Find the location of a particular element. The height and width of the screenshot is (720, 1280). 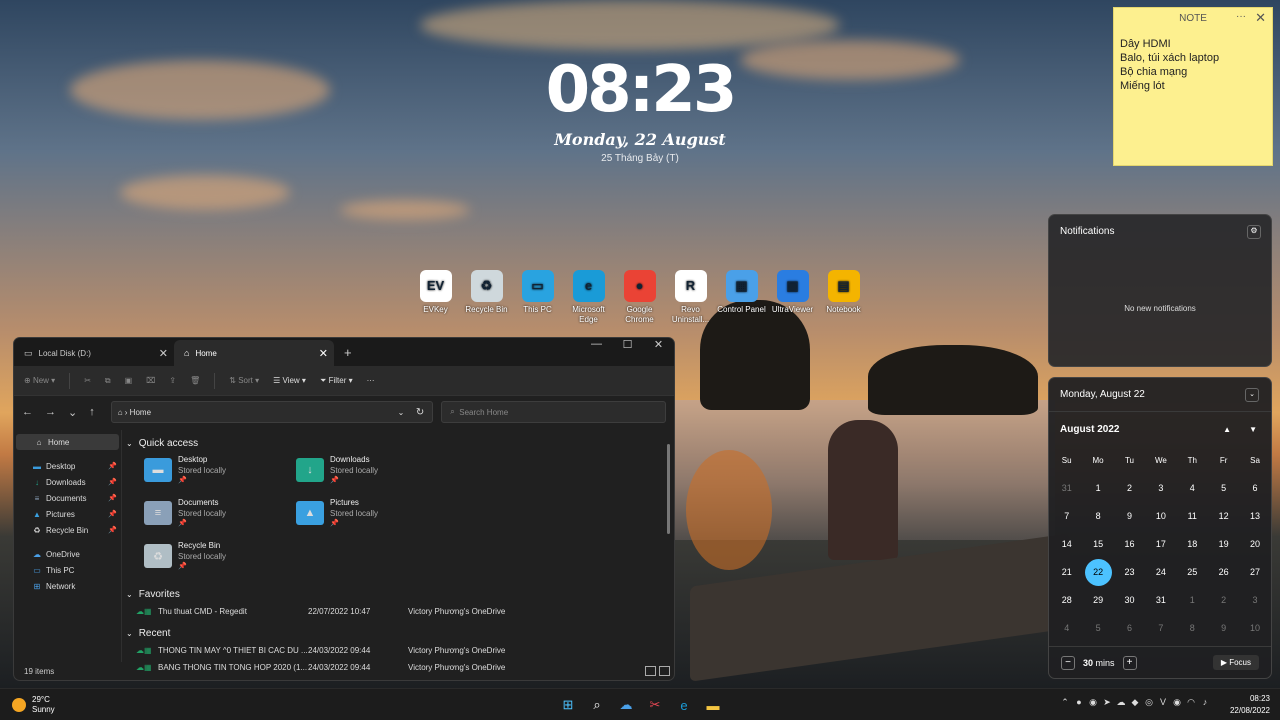

increase-minutes-button: + is located at coordinates (1129, 662).